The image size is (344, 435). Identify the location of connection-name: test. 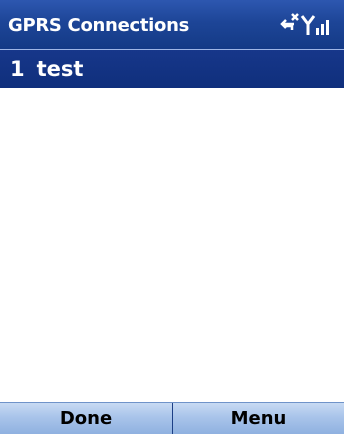
(60, 69).